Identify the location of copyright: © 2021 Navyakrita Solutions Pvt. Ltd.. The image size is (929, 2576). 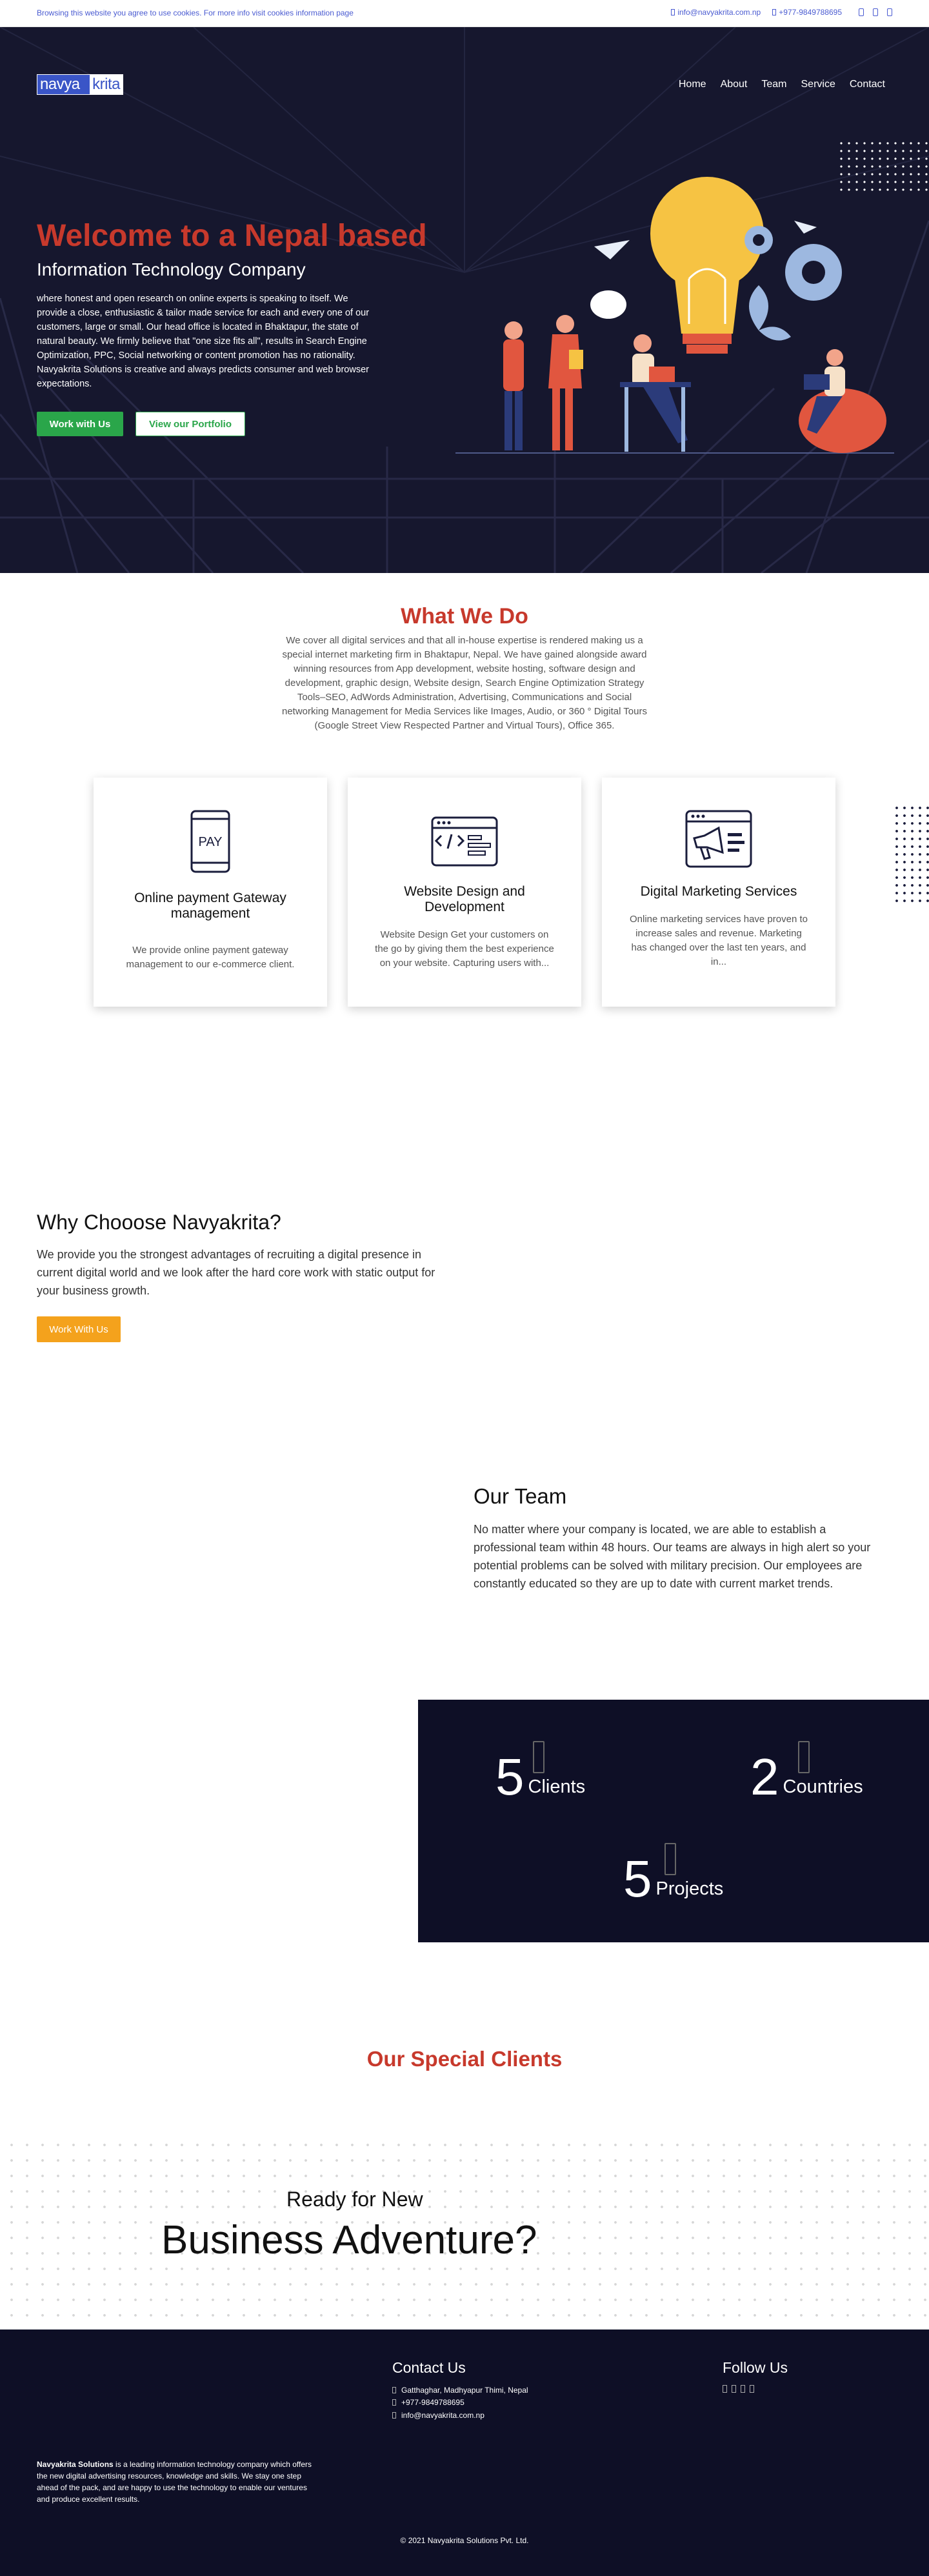
(464, 2540).